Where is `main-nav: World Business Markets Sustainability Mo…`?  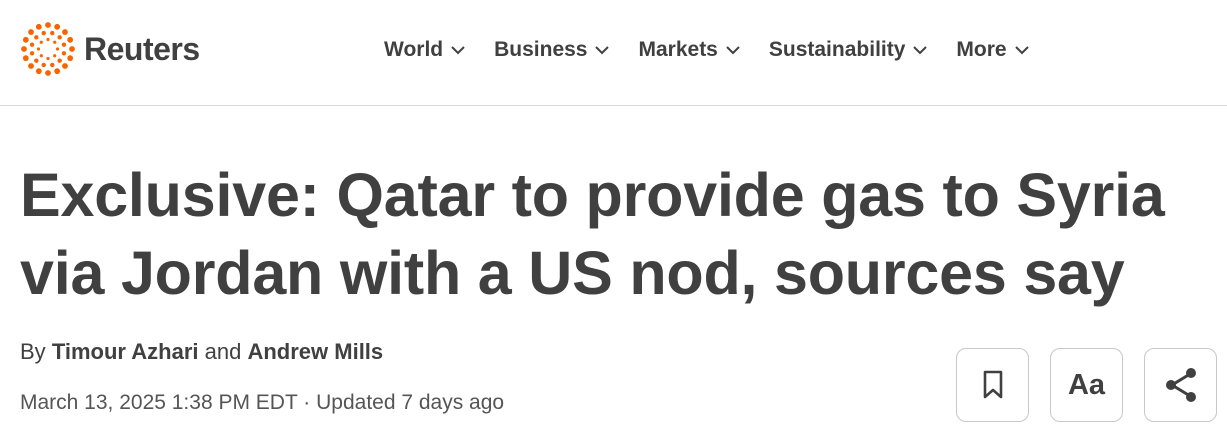
main-nav: World Business Markets Sustainability Mo… is located at coordinates (721, 50).